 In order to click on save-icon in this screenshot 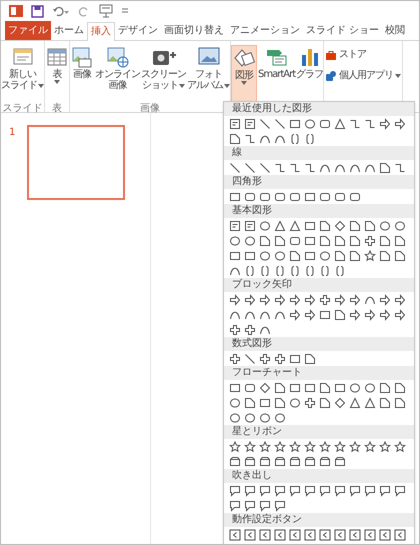, I will do `click(37, 11)`.